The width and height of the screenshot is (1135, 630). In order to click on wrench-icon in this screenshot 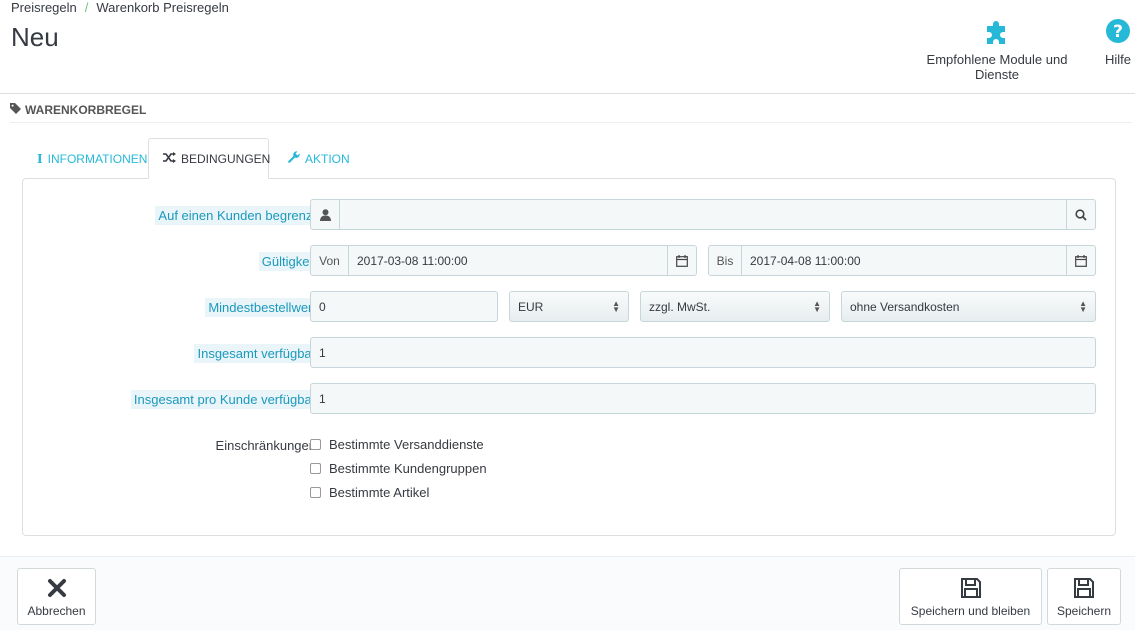, I will do `click(294, 158)`.